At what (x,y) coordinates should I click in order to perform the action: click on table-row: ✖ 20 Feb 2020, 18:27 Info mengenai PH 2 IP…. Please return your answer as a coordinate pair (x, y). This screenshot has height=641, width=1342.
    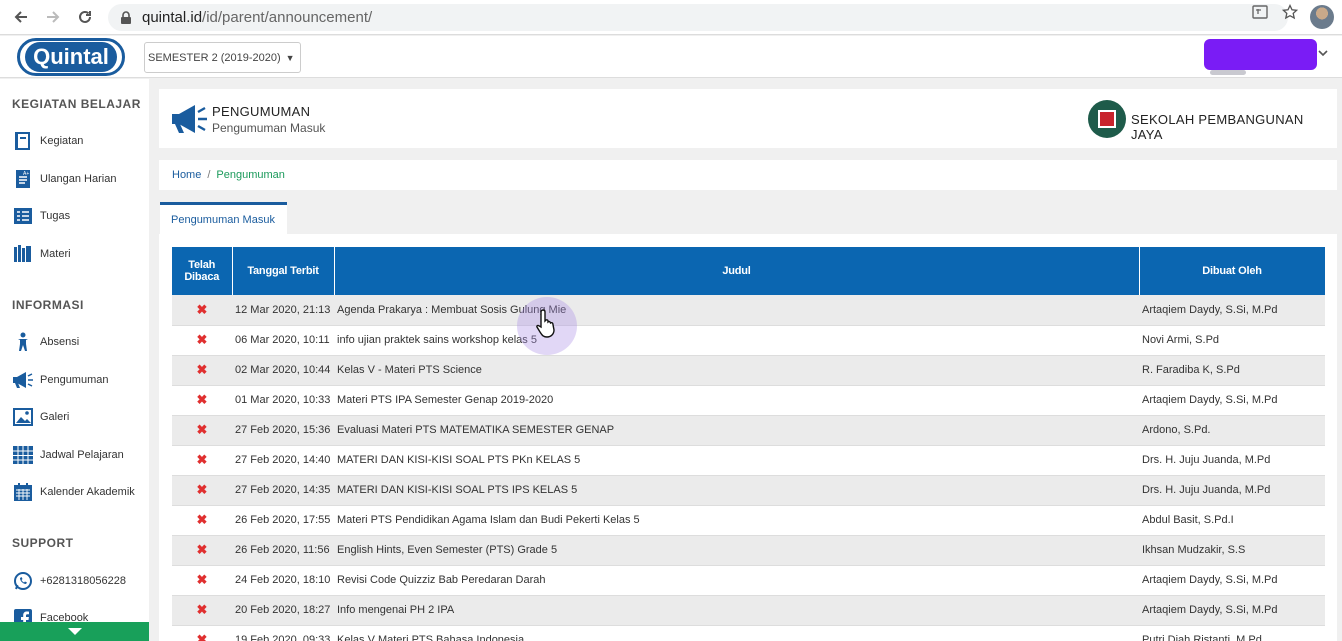
    Looking at the image, I should click on (748, 610).